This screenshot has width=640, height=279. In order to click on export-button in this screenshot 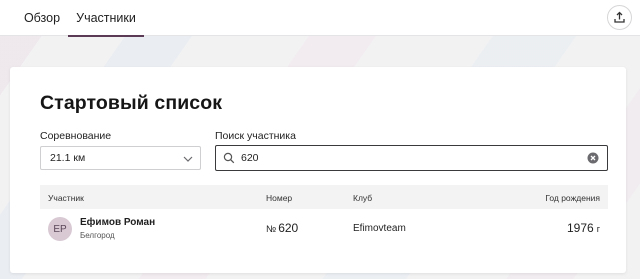, I will do `click(619, 17)`.